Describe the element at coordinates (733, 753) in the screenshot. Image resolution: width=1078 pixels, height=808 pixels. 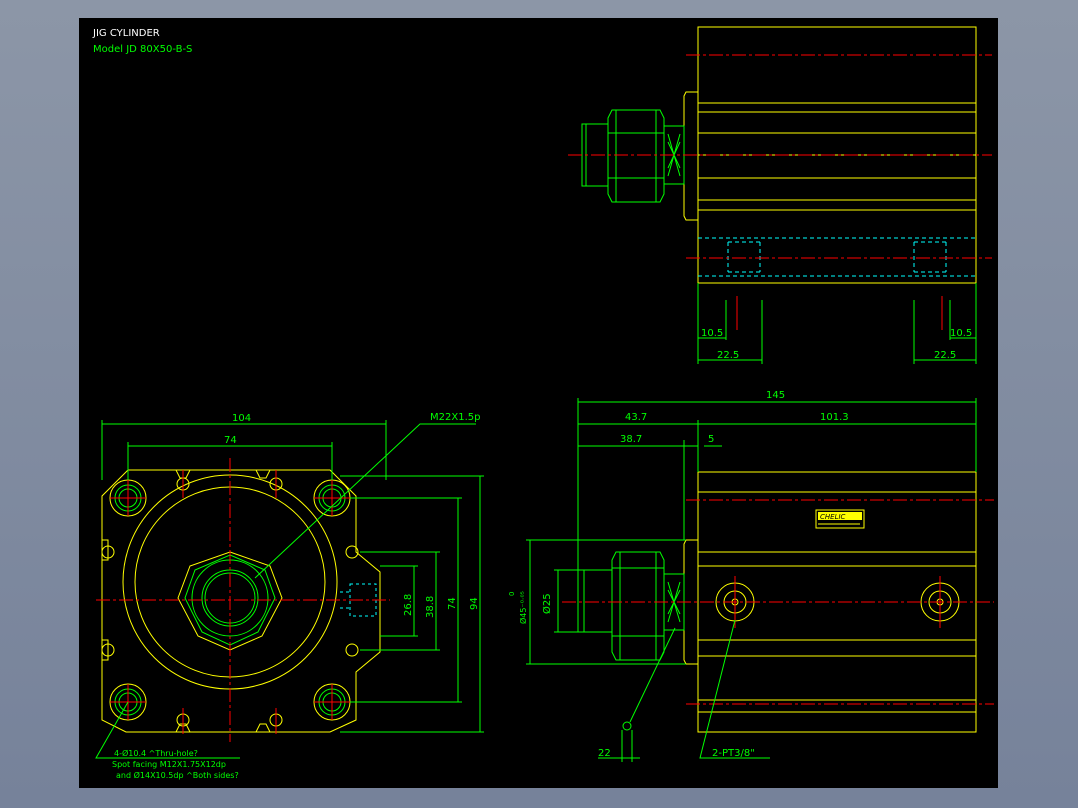
I see `port-callout: 2-PT3/8"` at that location.